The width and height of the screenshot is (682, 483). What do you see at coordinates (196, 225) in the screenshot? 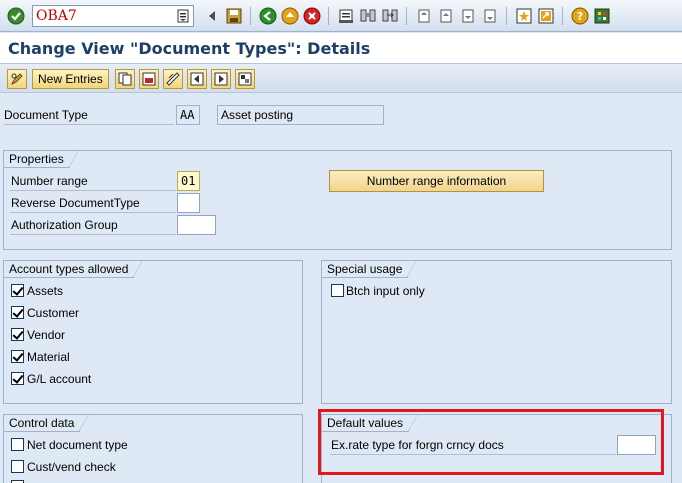
I see `authorization-group-field` at bounding box center [196, 225].